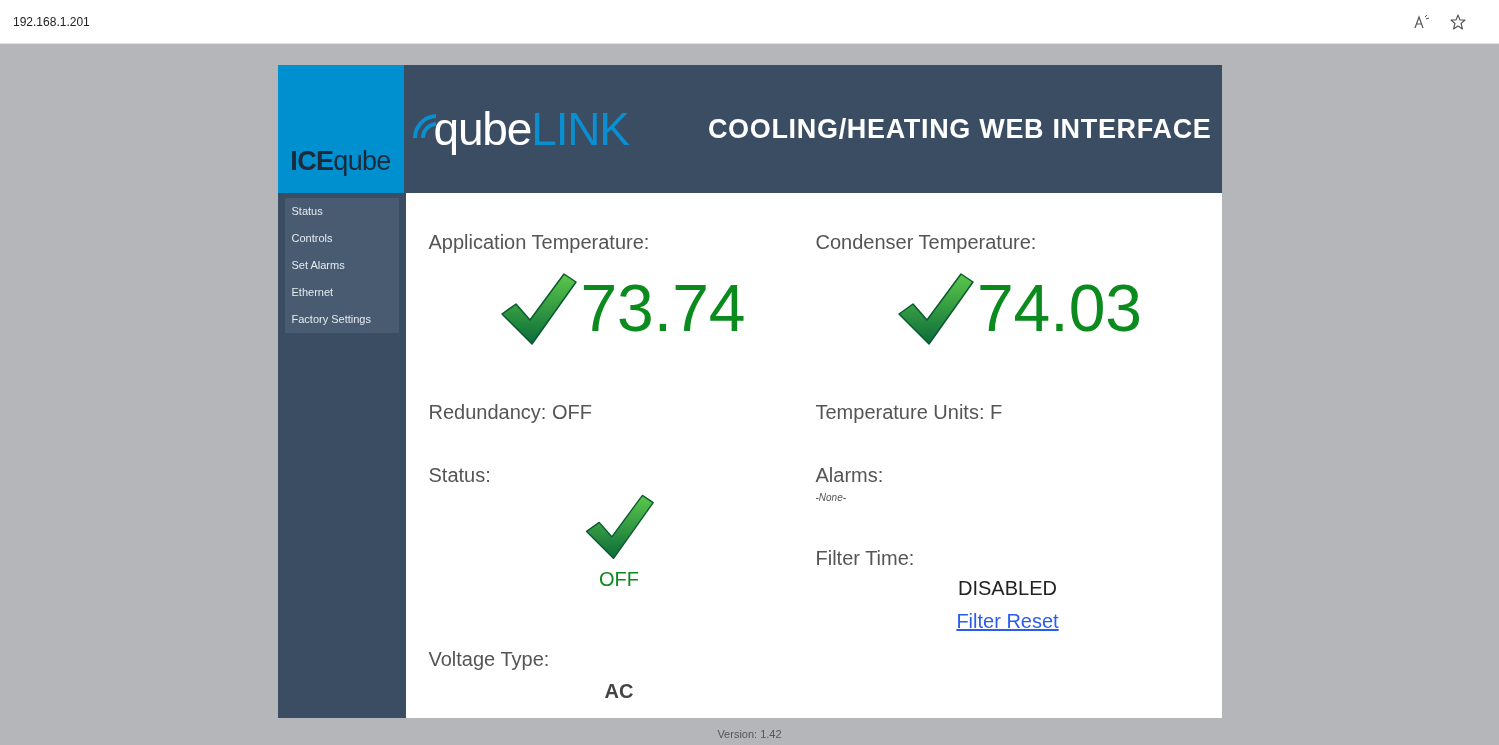 The height and width of the screenshot is (745, 1499). I want to click on address-bar-url: 192.168.1.201, so click(51, 21).